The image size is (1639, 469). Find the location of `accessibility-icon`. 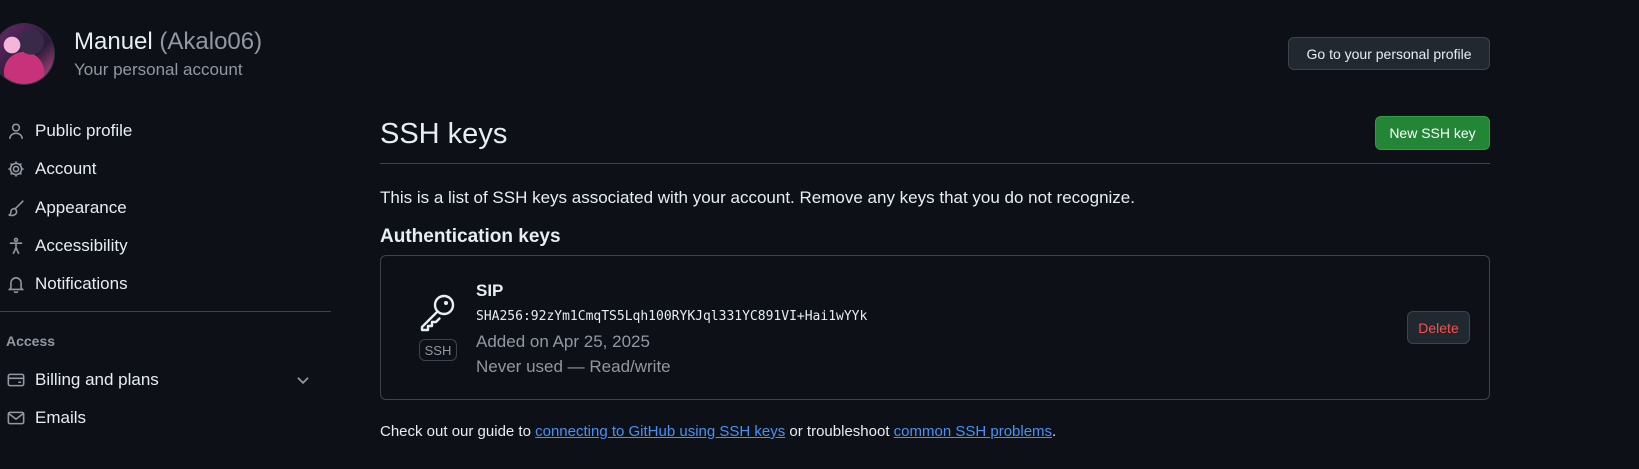

accessibility-icon is located at coordinates (16, 246).